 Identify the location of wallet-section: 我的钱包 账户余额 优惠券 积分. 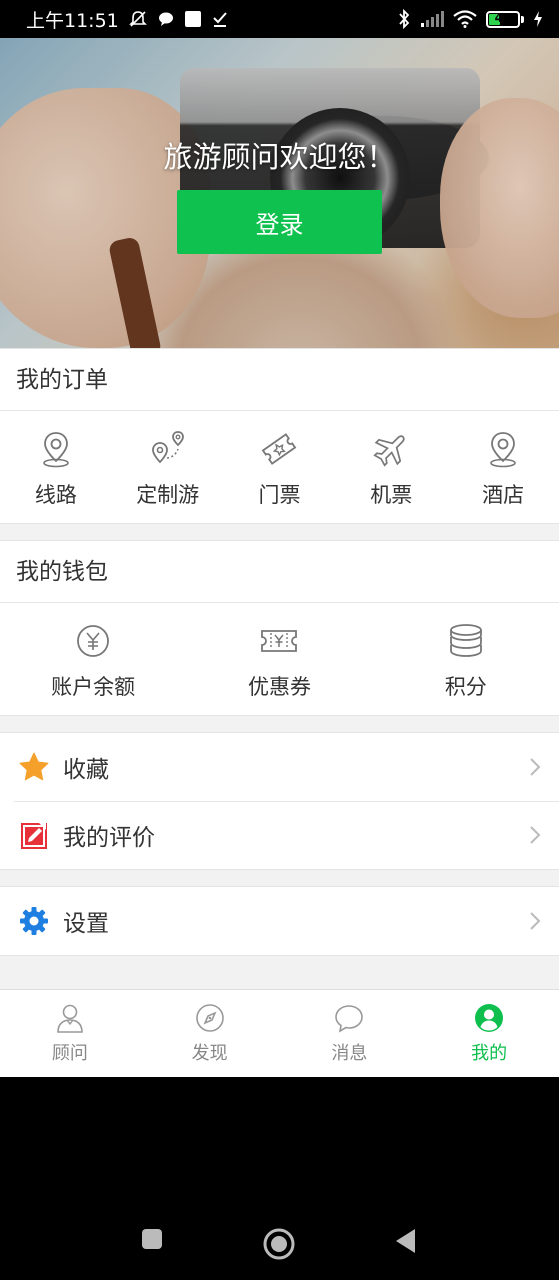
(279, 628).